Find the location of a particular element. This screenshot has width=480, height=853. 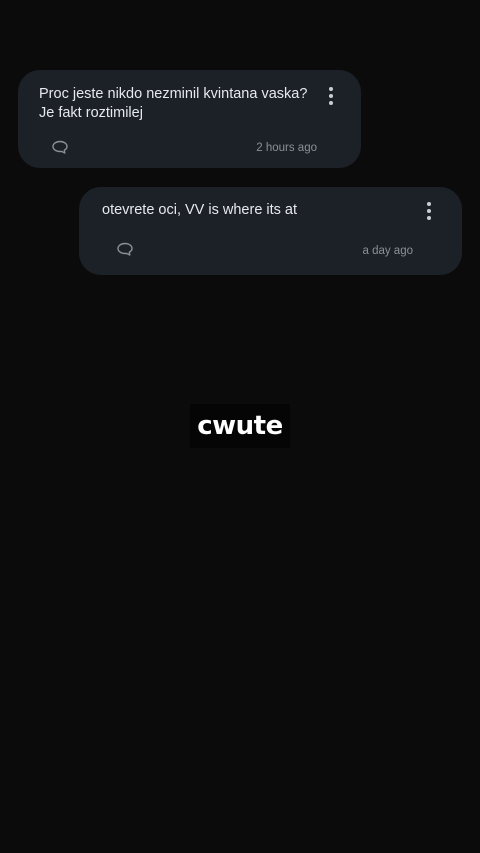

comment-timestamp: 2 hours ago is located at coordinates (286, 148).